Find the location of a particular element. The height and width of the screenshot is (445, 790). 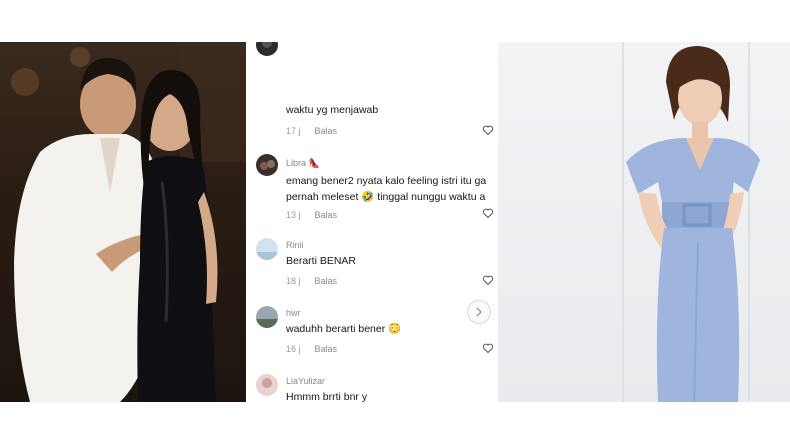

next-button is located at coordinates (479, 312).